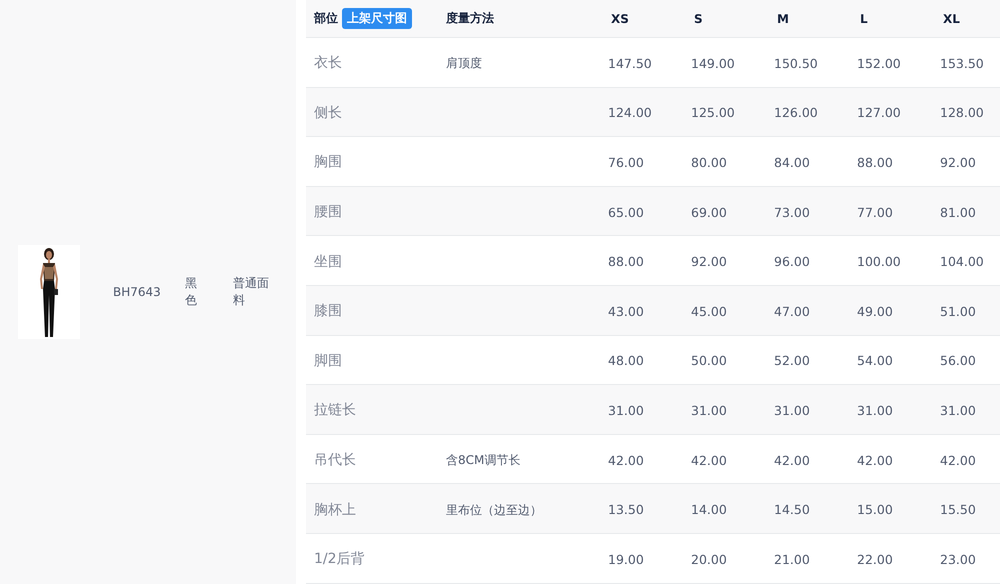  What do you see at coordinates (625, 559) in the screenshot?
I see `size-value: 19.00` at bounding box center [625, 559].